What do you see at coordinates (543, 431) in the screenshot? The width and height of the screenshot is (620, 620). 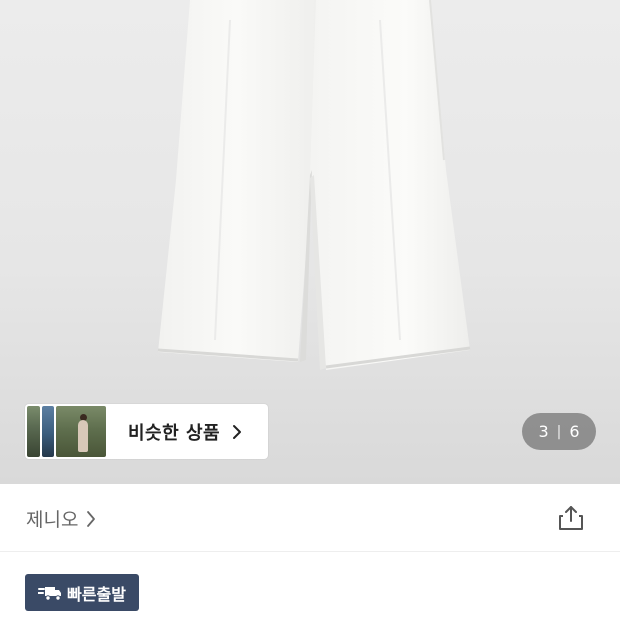 I see `pager-current: 3` at bounding box center [543, 431].